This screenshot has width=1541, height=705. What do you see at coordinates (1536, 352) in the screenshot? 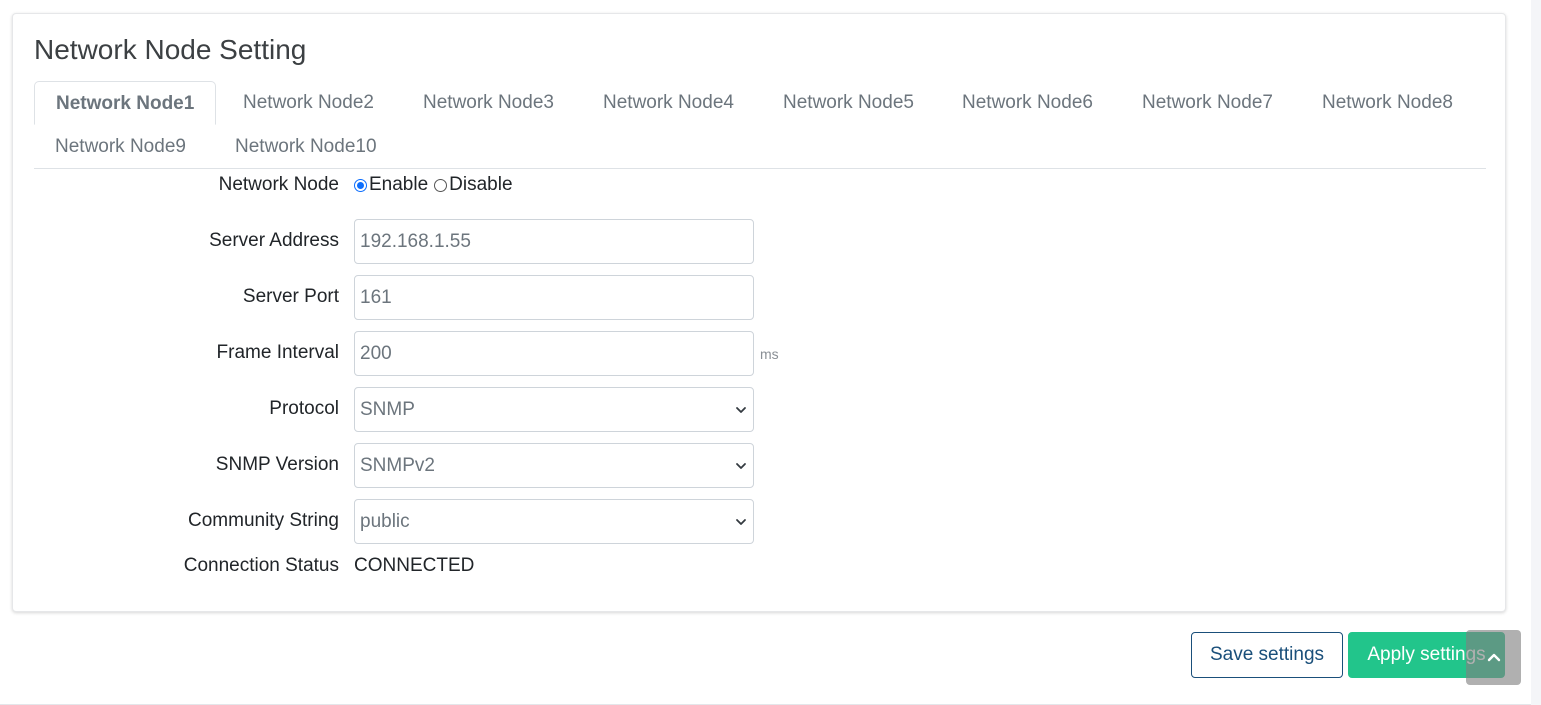
I see `page-scrollbar-track` at bounding box center [1536, 352].